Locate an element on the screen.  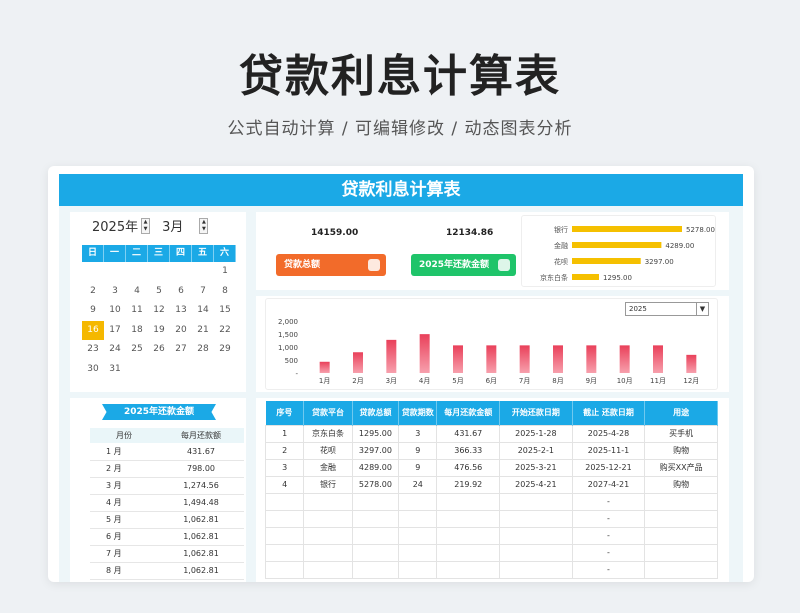
calendar-day: 18 is located at coordinates (137, 331).